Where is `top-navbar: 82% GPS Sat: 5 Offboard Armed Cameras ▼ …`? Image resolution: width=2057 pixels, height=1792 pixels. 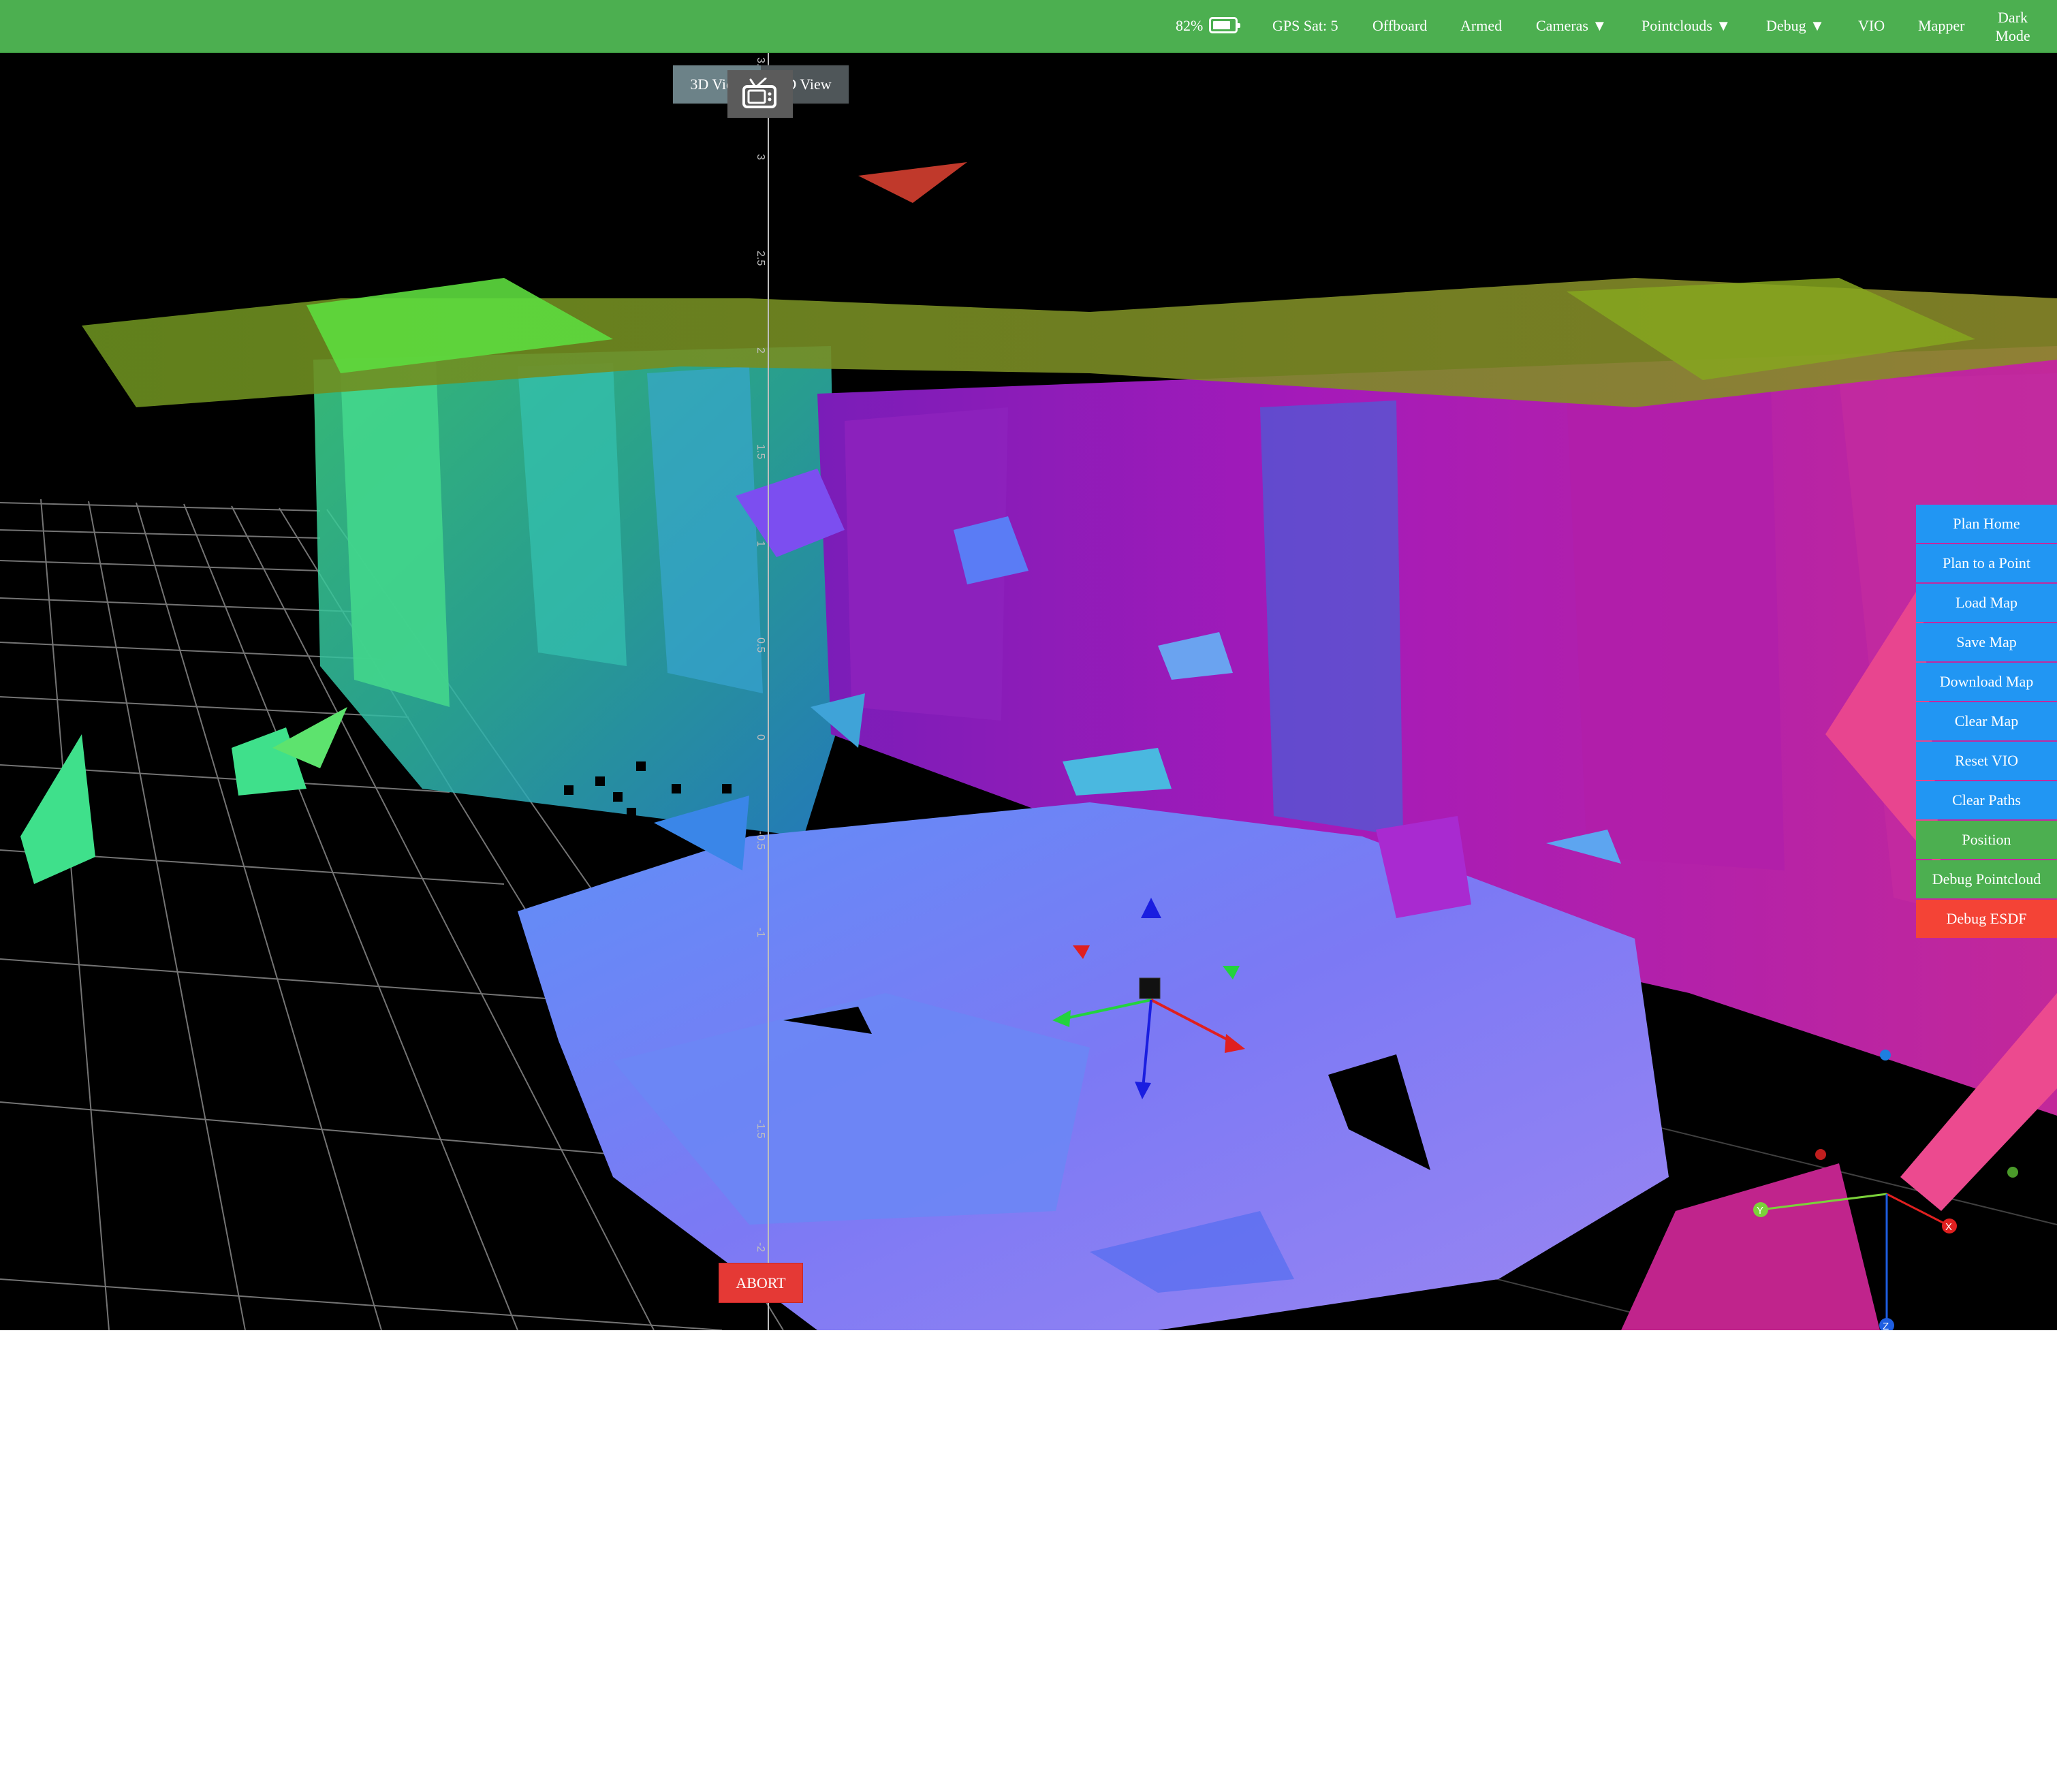 top-navbar: 82% GPS Sat: 5 Offboard Armed Cameras ▼ … is located at coordinates (1028, 26).